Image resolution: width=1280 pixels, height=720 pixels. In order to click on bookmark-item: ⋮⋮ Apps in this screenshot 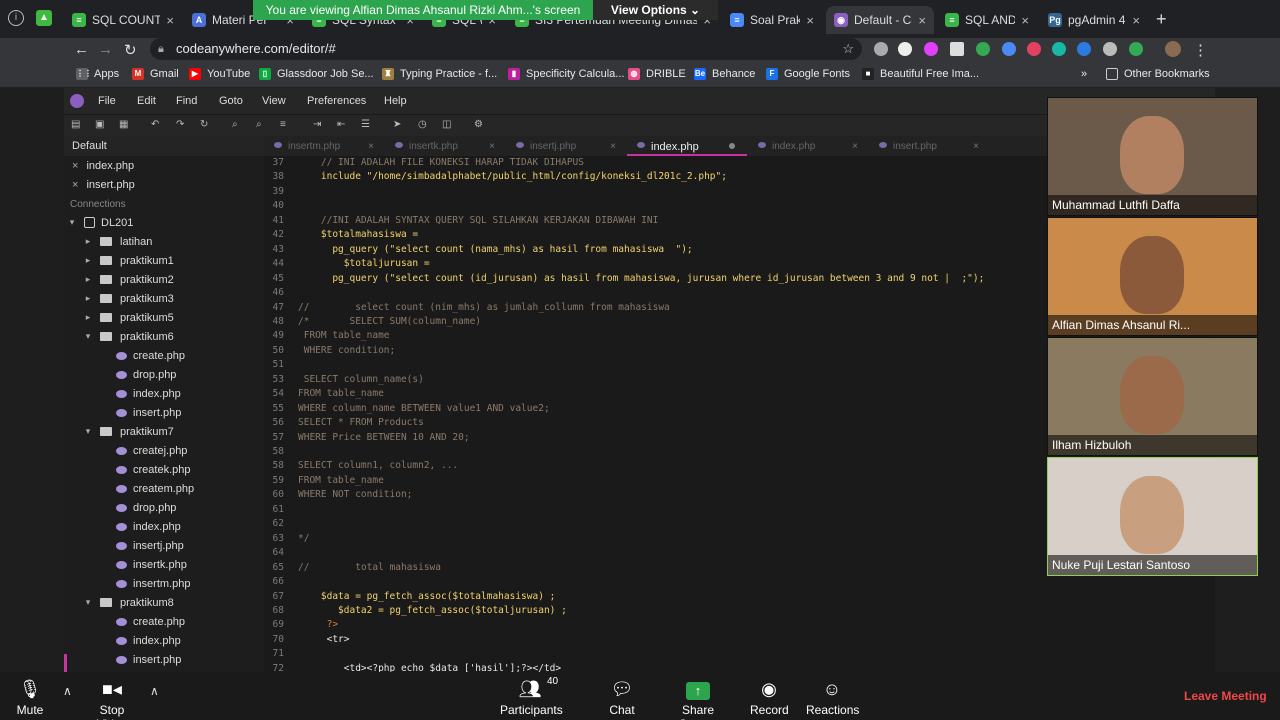, I will do `click(97, 74)`.